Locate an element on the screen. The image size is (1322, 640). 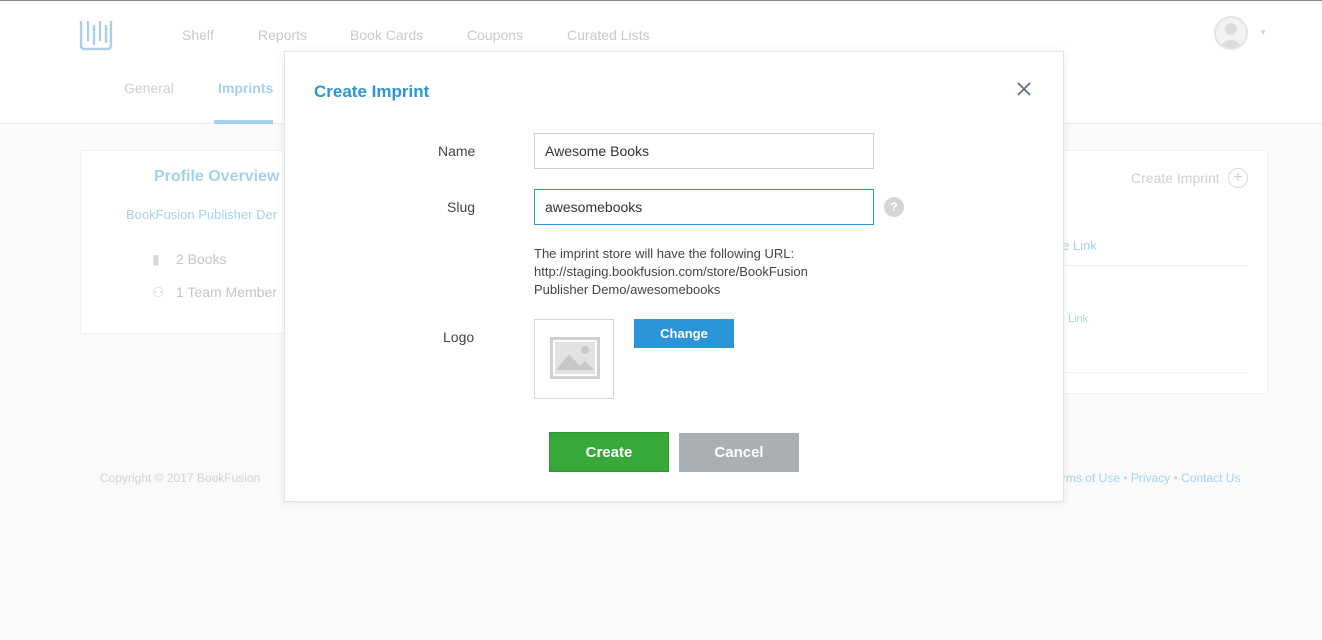
app-logo-icon is located at coordinates (96, 34).